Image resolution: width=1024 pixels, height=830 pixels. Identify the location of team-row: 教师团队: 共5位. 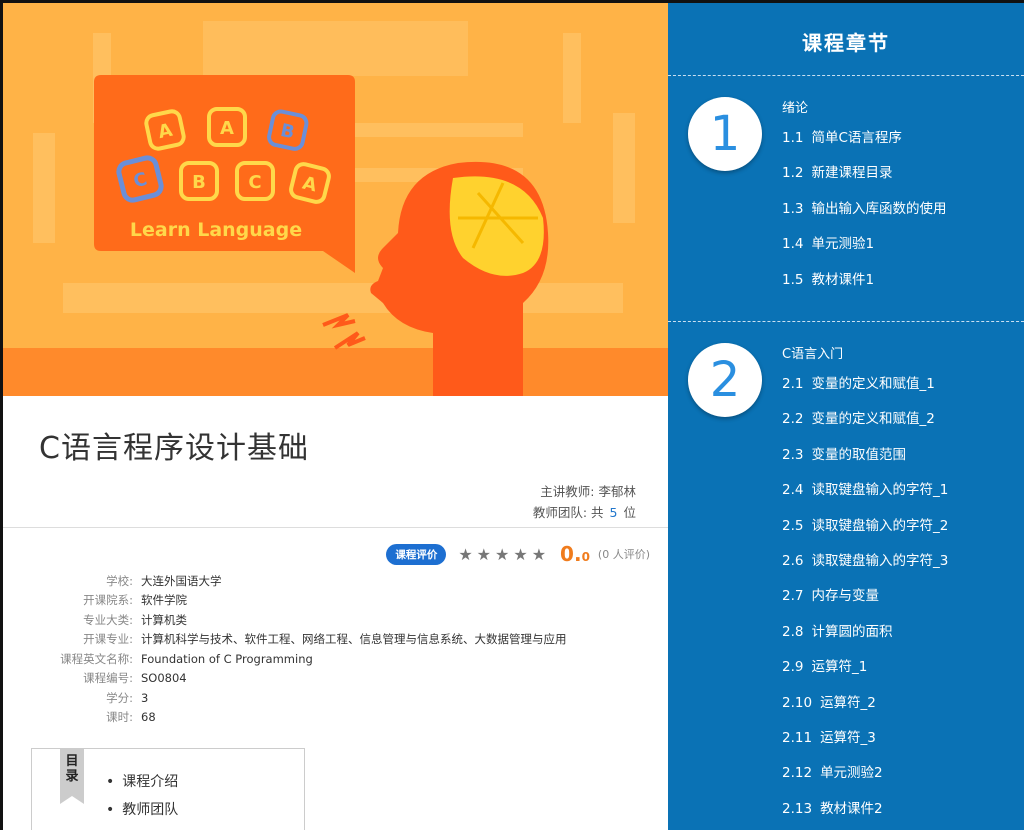
(584, 512).